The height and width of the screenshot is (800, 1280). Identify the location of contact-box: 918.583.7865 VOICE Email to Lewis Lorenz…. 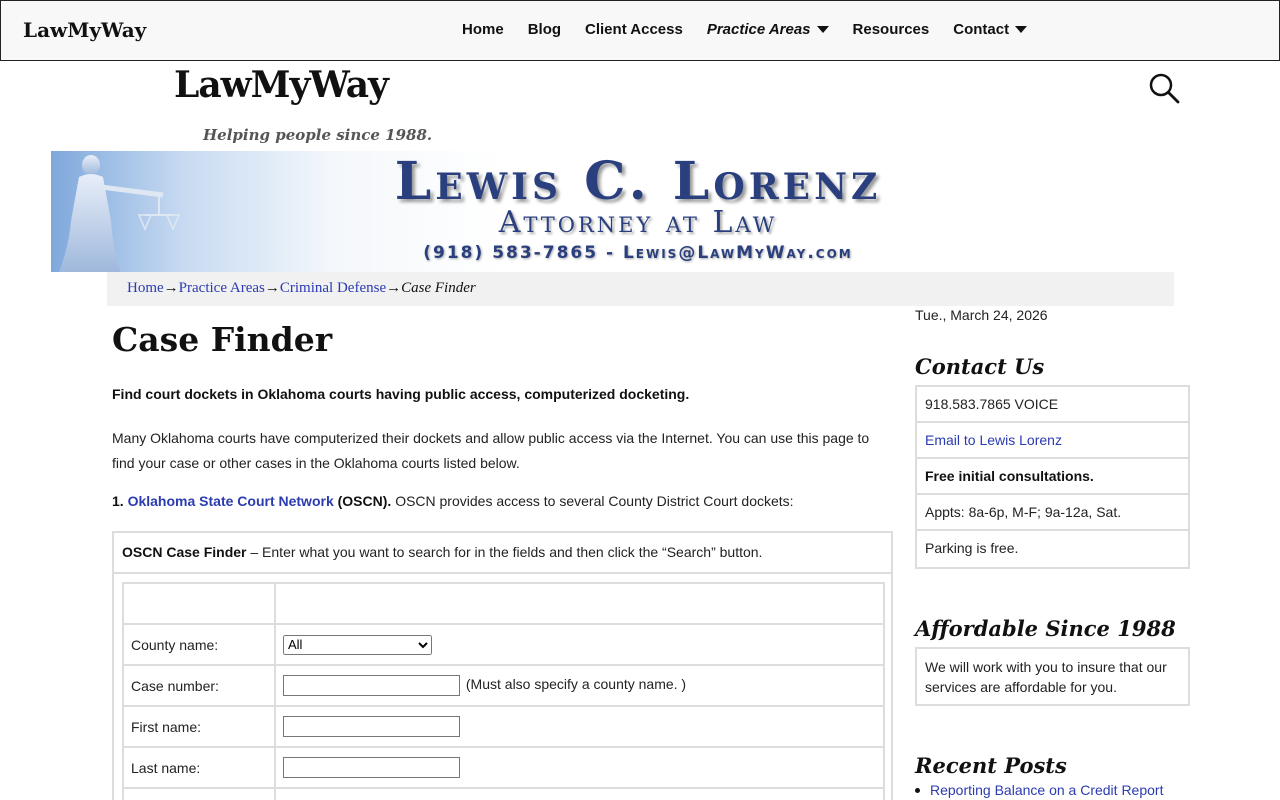
(1052, 477).